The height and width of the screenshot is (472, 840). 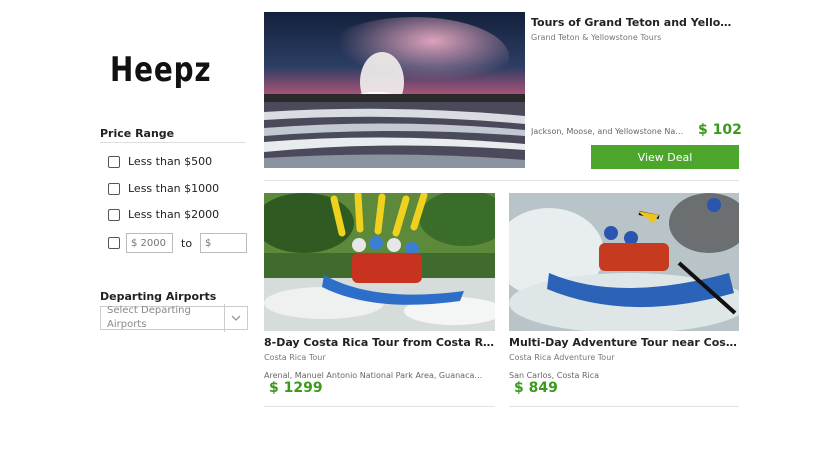 I want to click on price-option-1000: Less than $1000, so click(x=163, y=188).